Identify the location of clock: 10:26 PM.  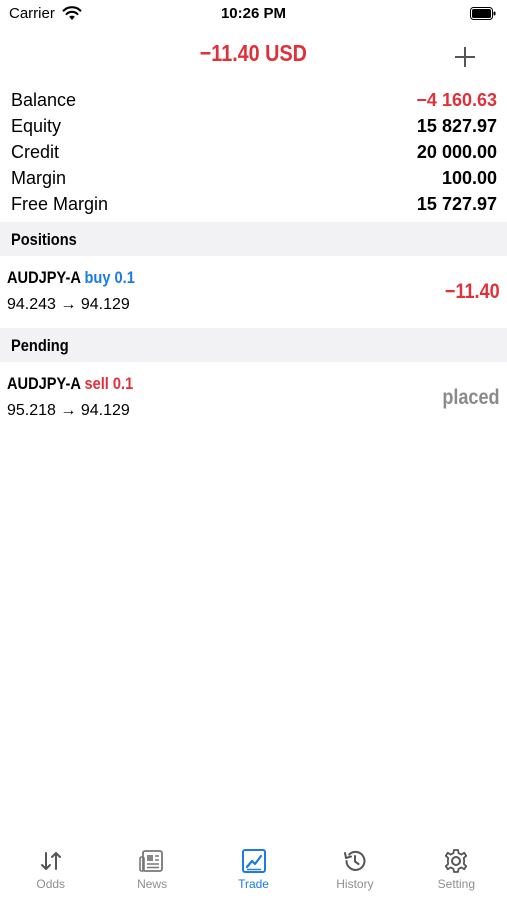
(253, 13).